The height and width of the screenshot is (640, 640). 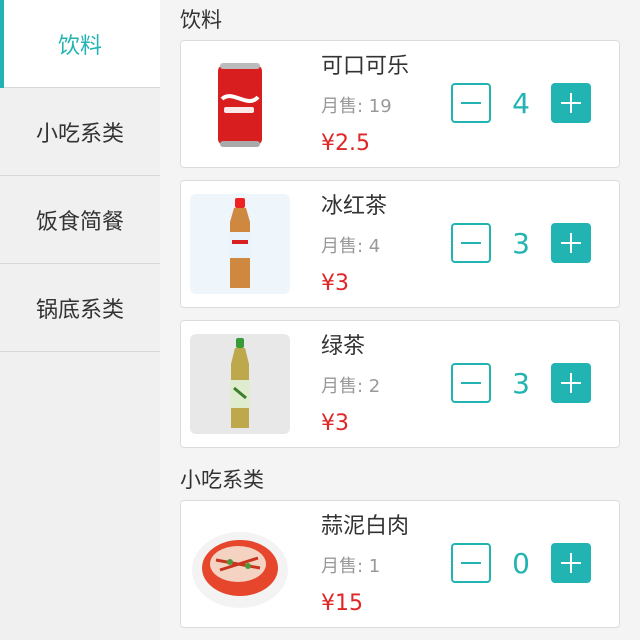 I want to click on sidebar-item-label: 饮料, so click(x=79, y=46).